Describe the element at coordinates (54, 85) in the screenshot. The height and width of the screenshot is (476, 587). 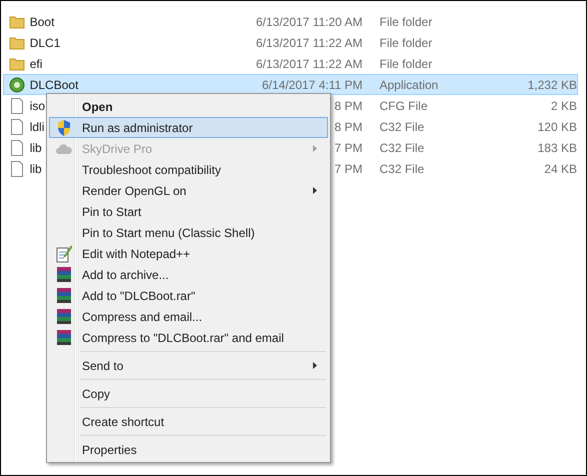
I see `file-name: DLCBoot` at that location.